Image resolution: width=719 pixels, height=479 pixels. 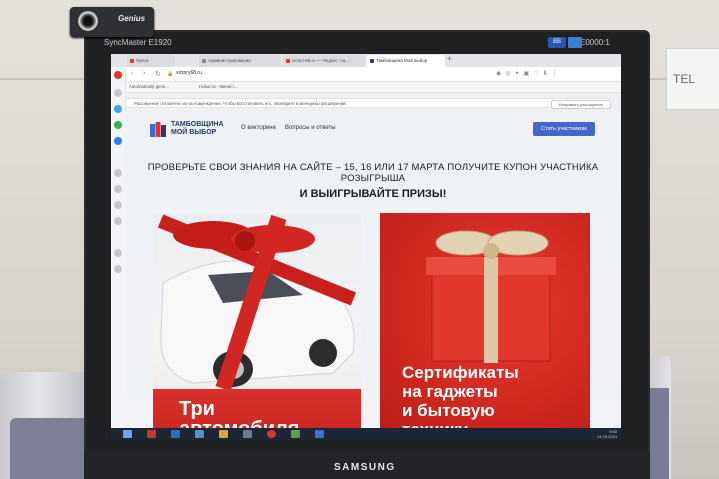 I want to click on opera-sidebar, so click(x=118, y=253).